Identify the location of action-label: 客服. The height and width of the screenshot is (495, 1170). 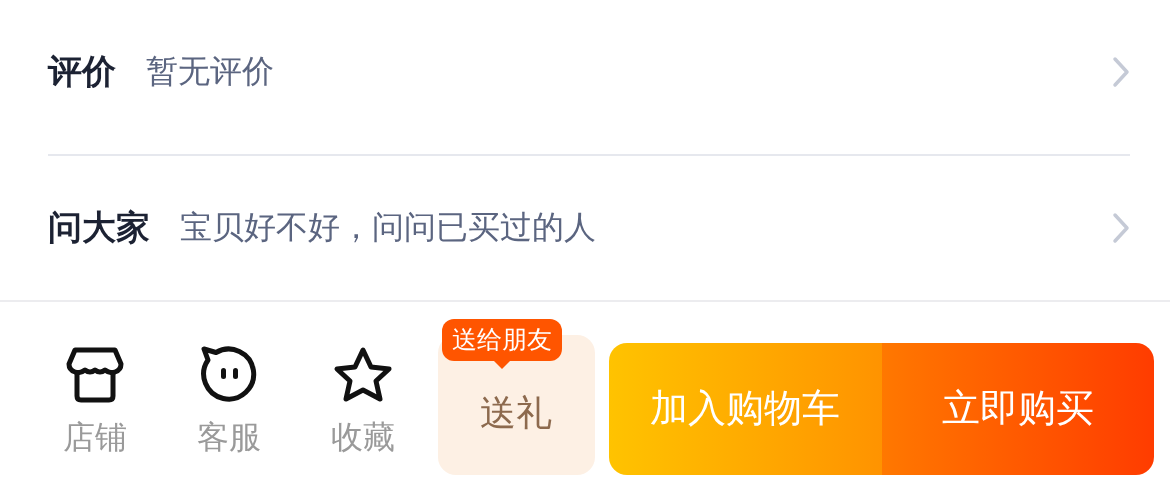
(228, 437).